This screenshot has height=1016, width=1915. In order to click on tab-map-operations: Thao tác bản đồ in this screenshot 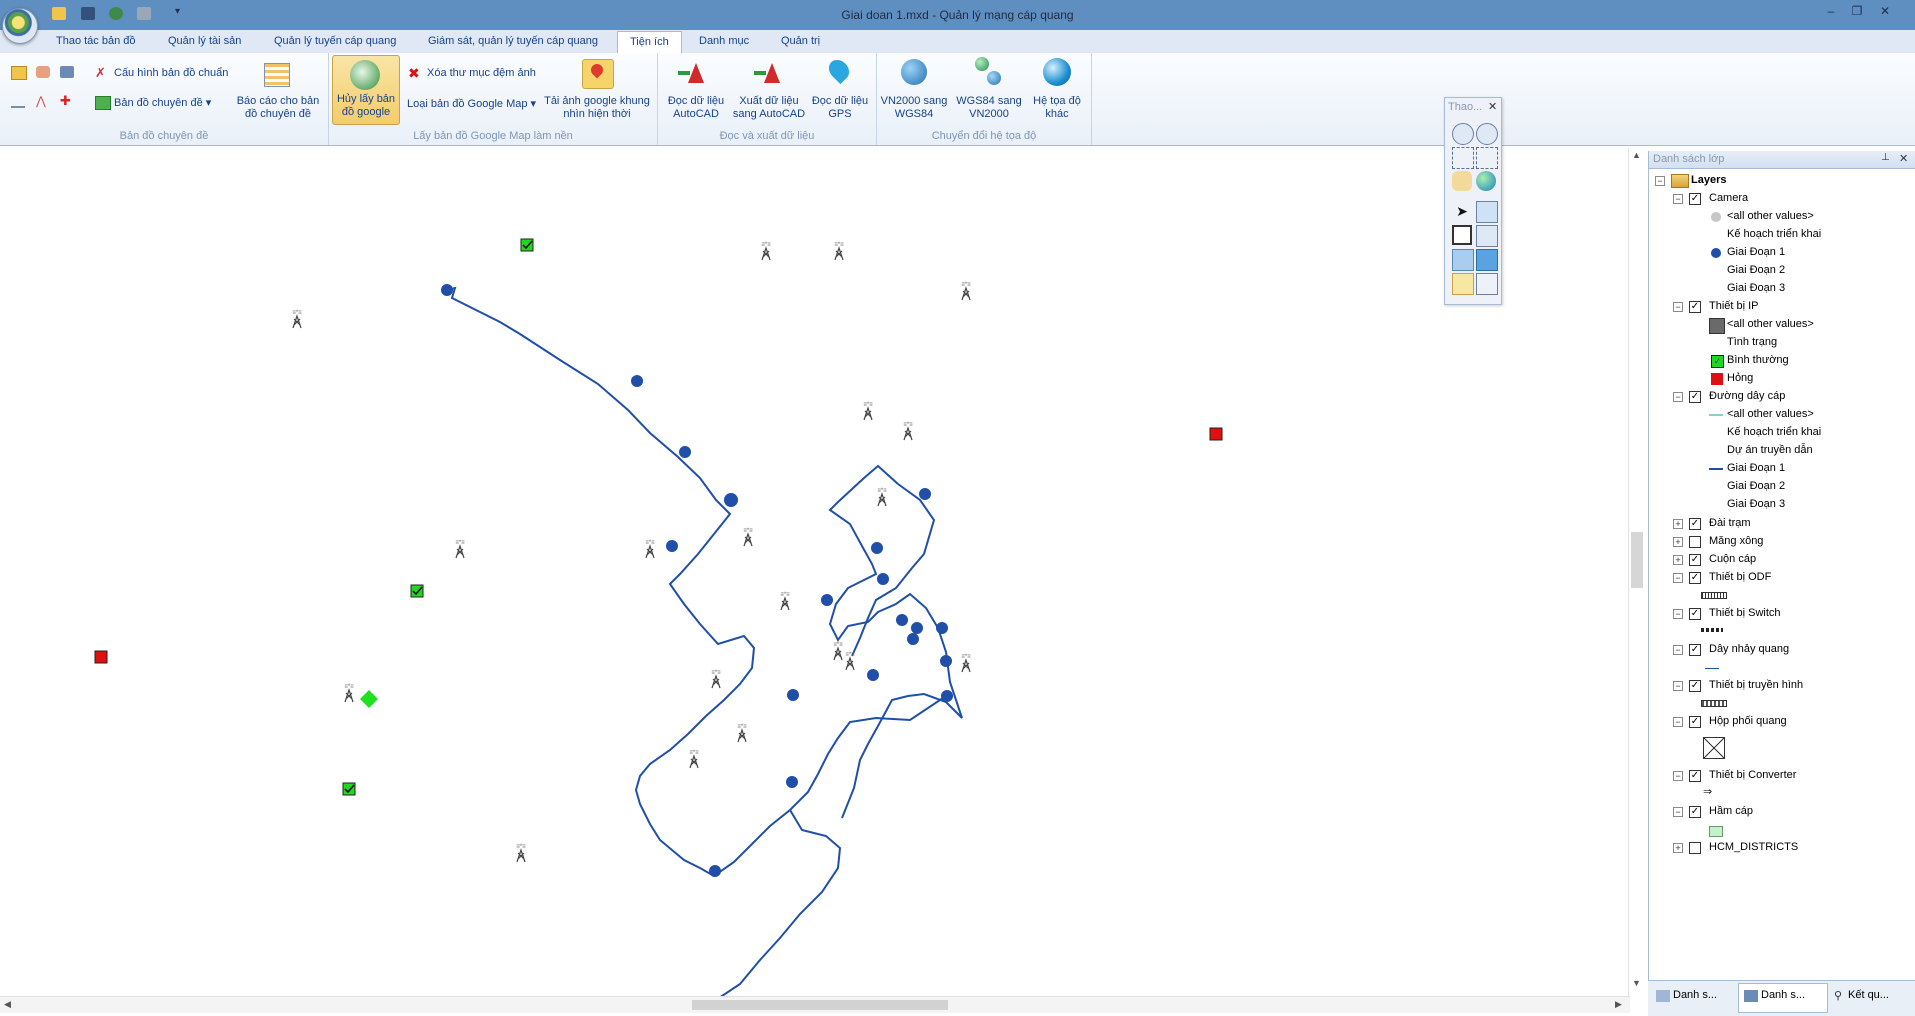, I will do `click(96, 41)`.